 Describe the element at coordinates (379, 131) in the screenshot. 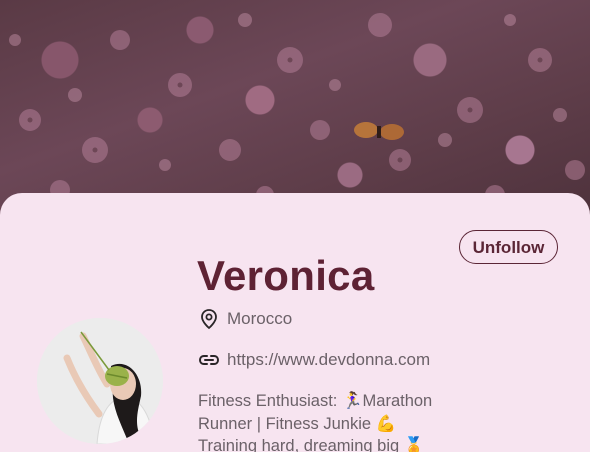

I see `butterfly-image` at that location.